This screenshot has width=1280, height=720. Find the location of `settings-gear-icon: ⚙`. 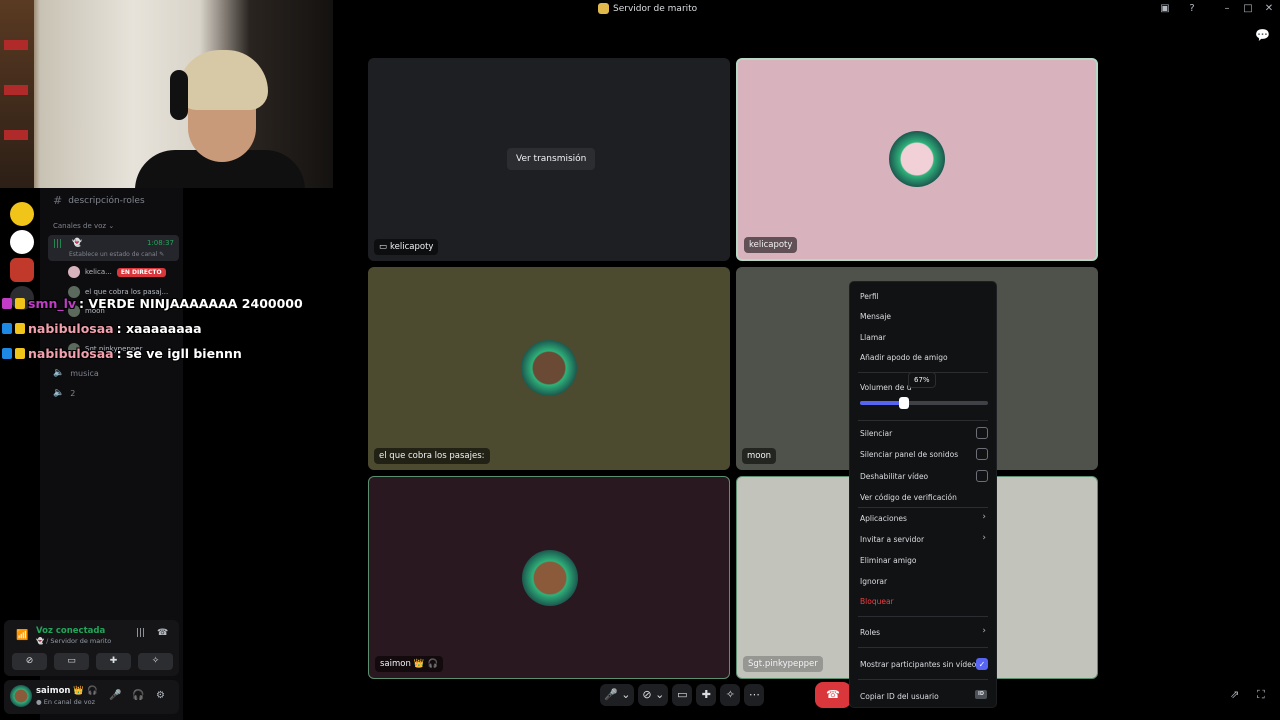

settings-gear-icon: ⚙ is located at coordinates (160, 695).